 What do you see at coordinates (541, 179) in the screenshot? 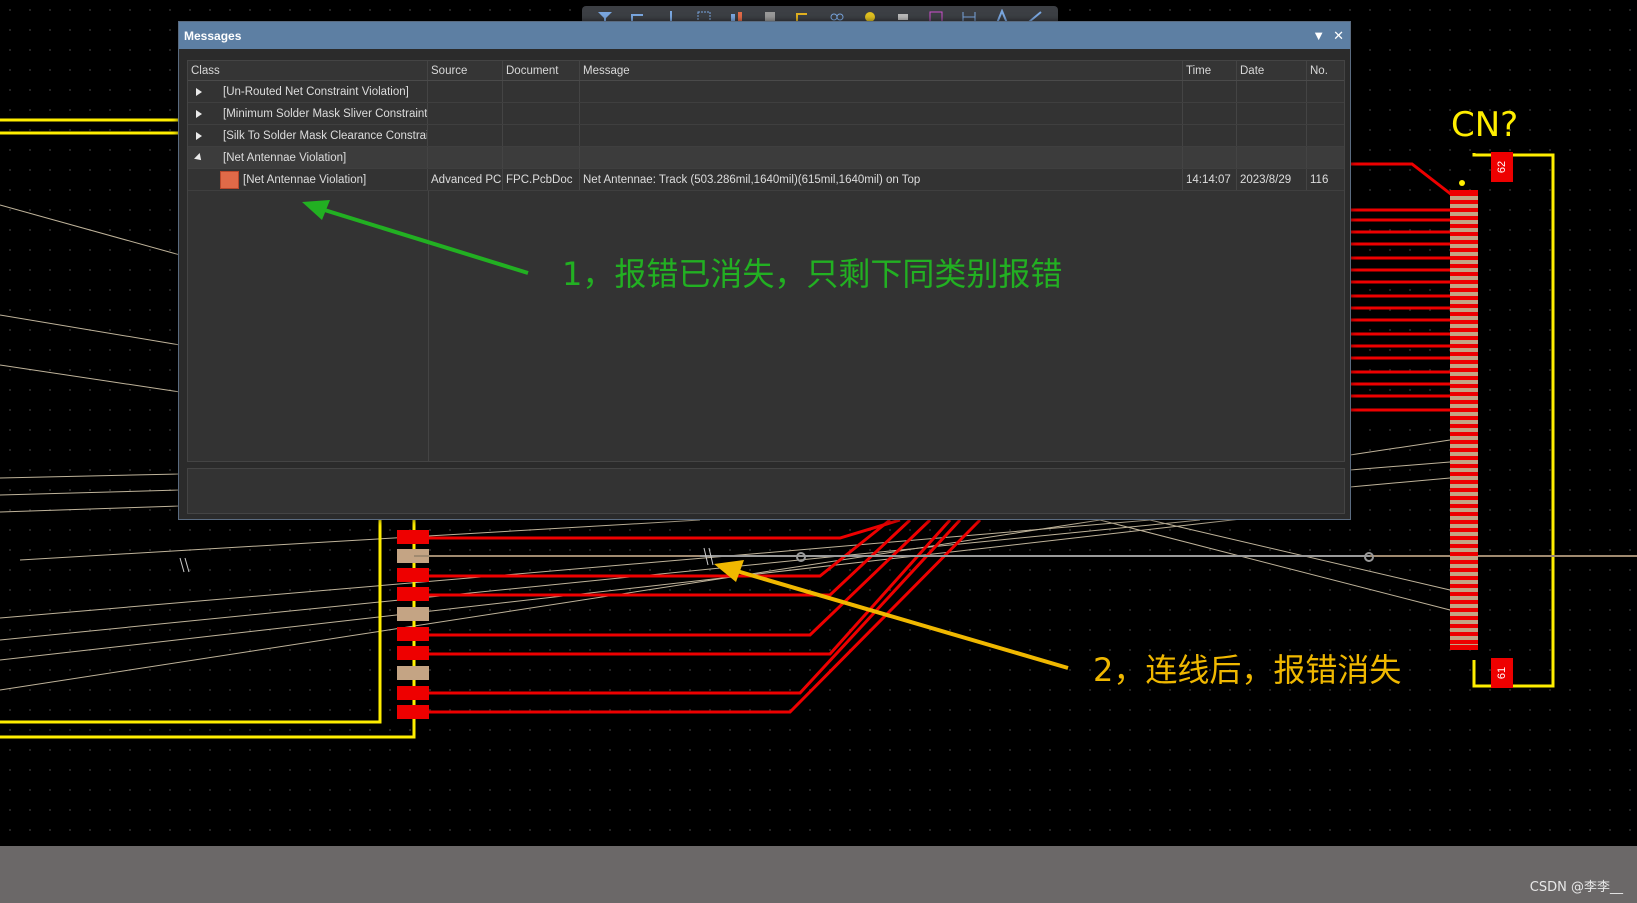
I see `message-document: FPC.PcbDoc` at bounding box center [541, 179].